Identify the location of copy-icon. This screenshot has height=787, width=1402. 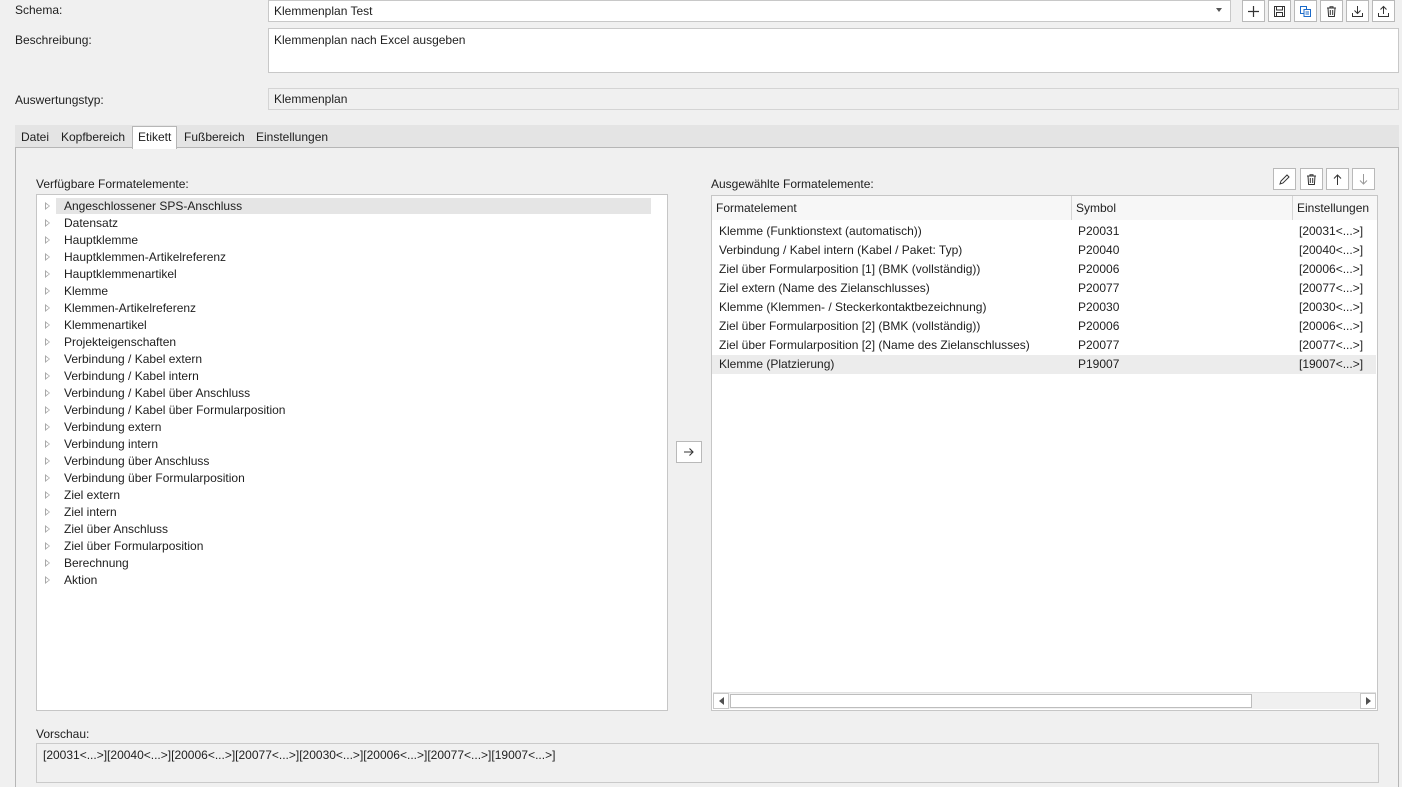
(1305, 11).